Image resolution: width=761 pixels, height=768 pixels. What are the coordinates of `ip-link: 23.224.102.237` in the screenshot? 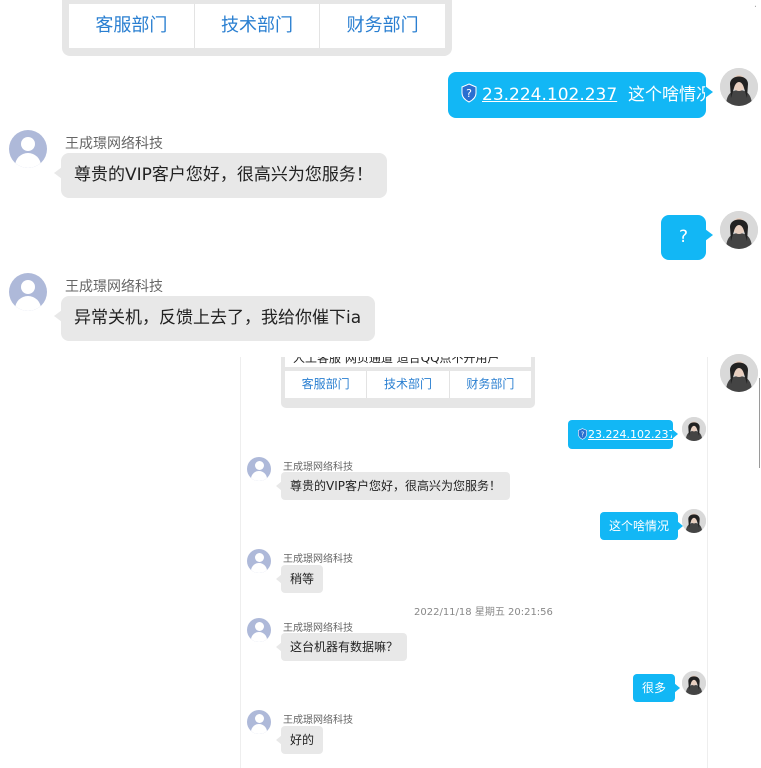 It's located at (549, 95).